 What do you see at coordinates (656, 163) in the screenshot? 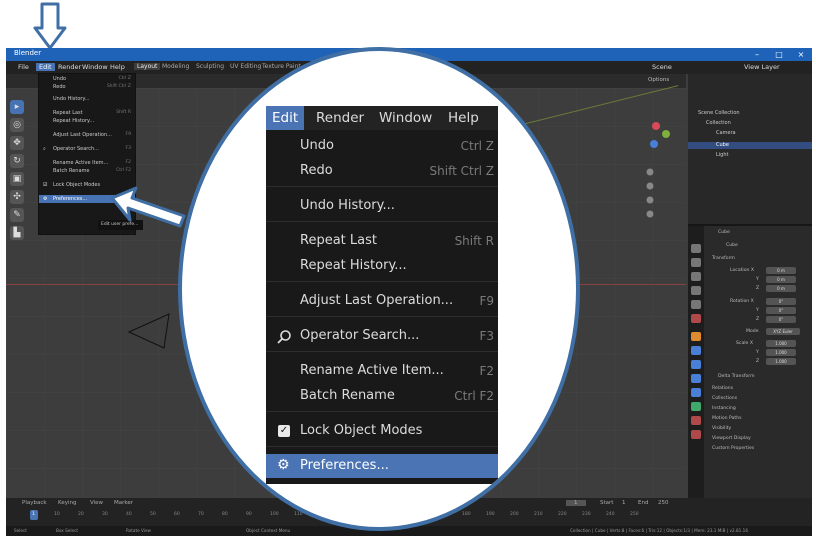
I see `navigation-gizmo` at bounding box center [656, 163].